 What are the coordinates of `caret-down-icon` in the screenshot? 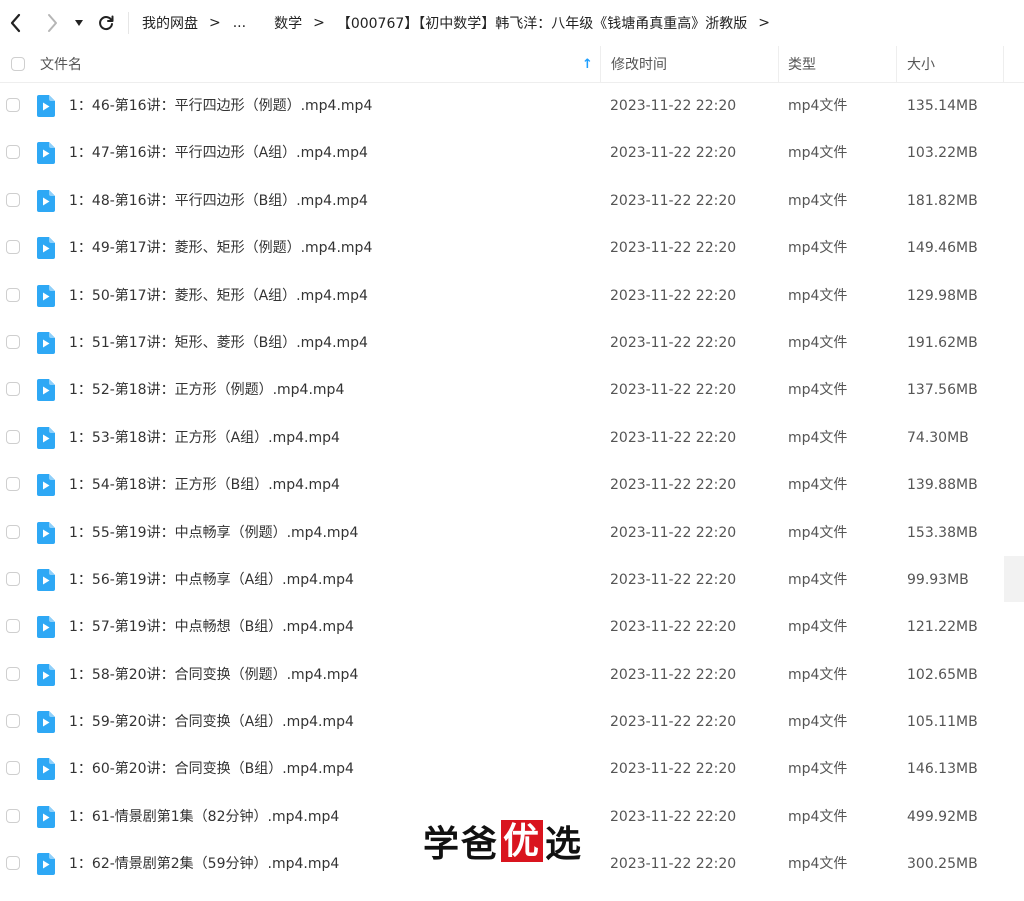 It's located at (79, 23).